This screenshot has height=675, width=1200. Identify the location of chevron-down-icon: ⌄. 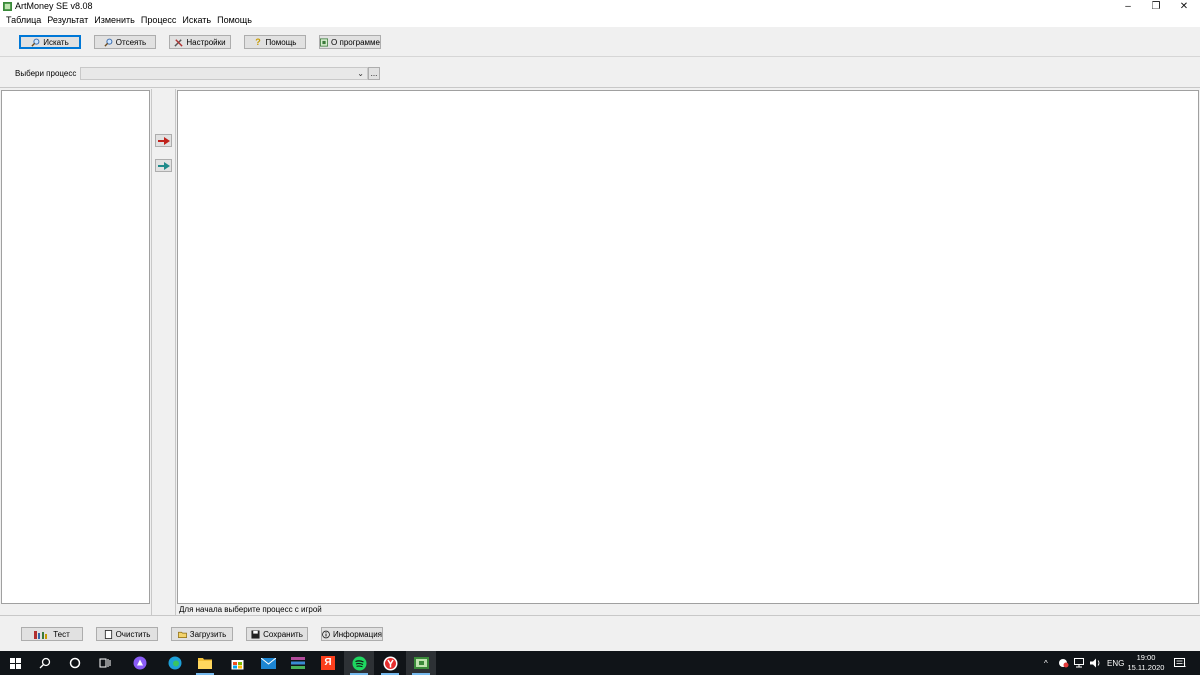
(360, 73).